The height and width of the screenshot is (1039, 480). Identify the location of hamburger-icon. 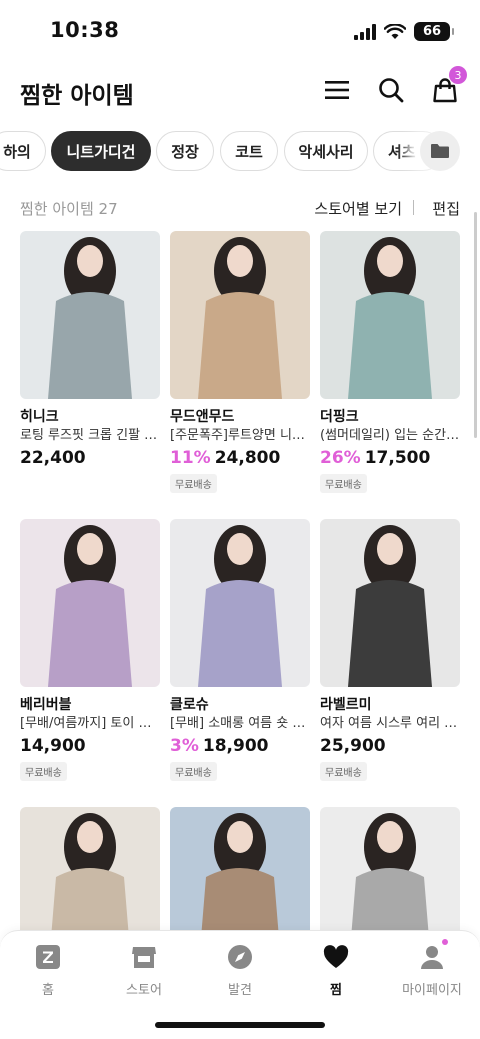
(337, 90).